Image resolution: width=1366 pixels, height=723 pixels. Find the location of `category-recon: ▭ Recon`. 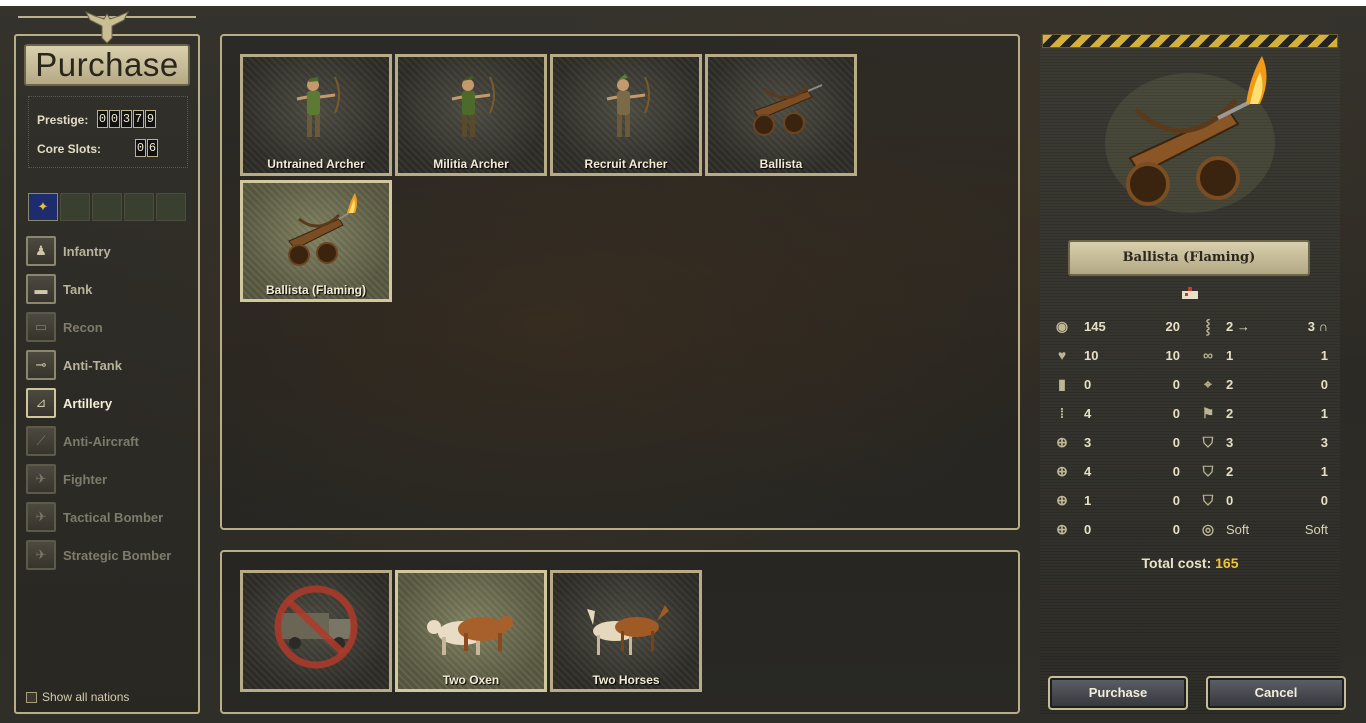

category-recon: ▭ Recon is located at coordinates (111, 327).